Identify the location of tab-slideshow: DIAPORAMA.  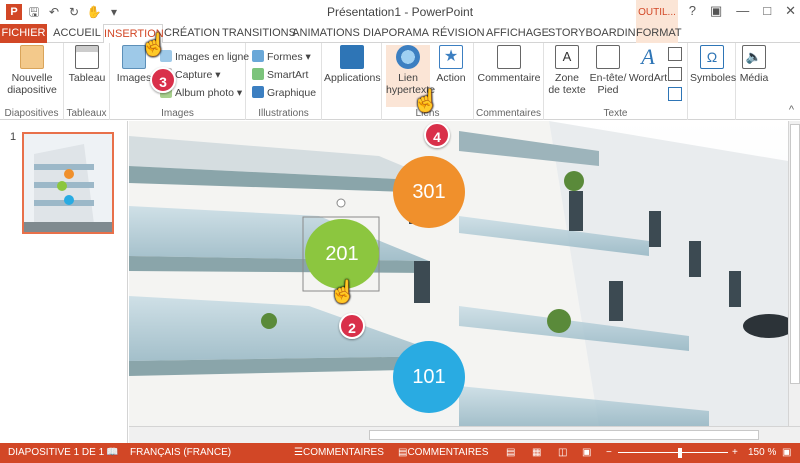
(396, 33).